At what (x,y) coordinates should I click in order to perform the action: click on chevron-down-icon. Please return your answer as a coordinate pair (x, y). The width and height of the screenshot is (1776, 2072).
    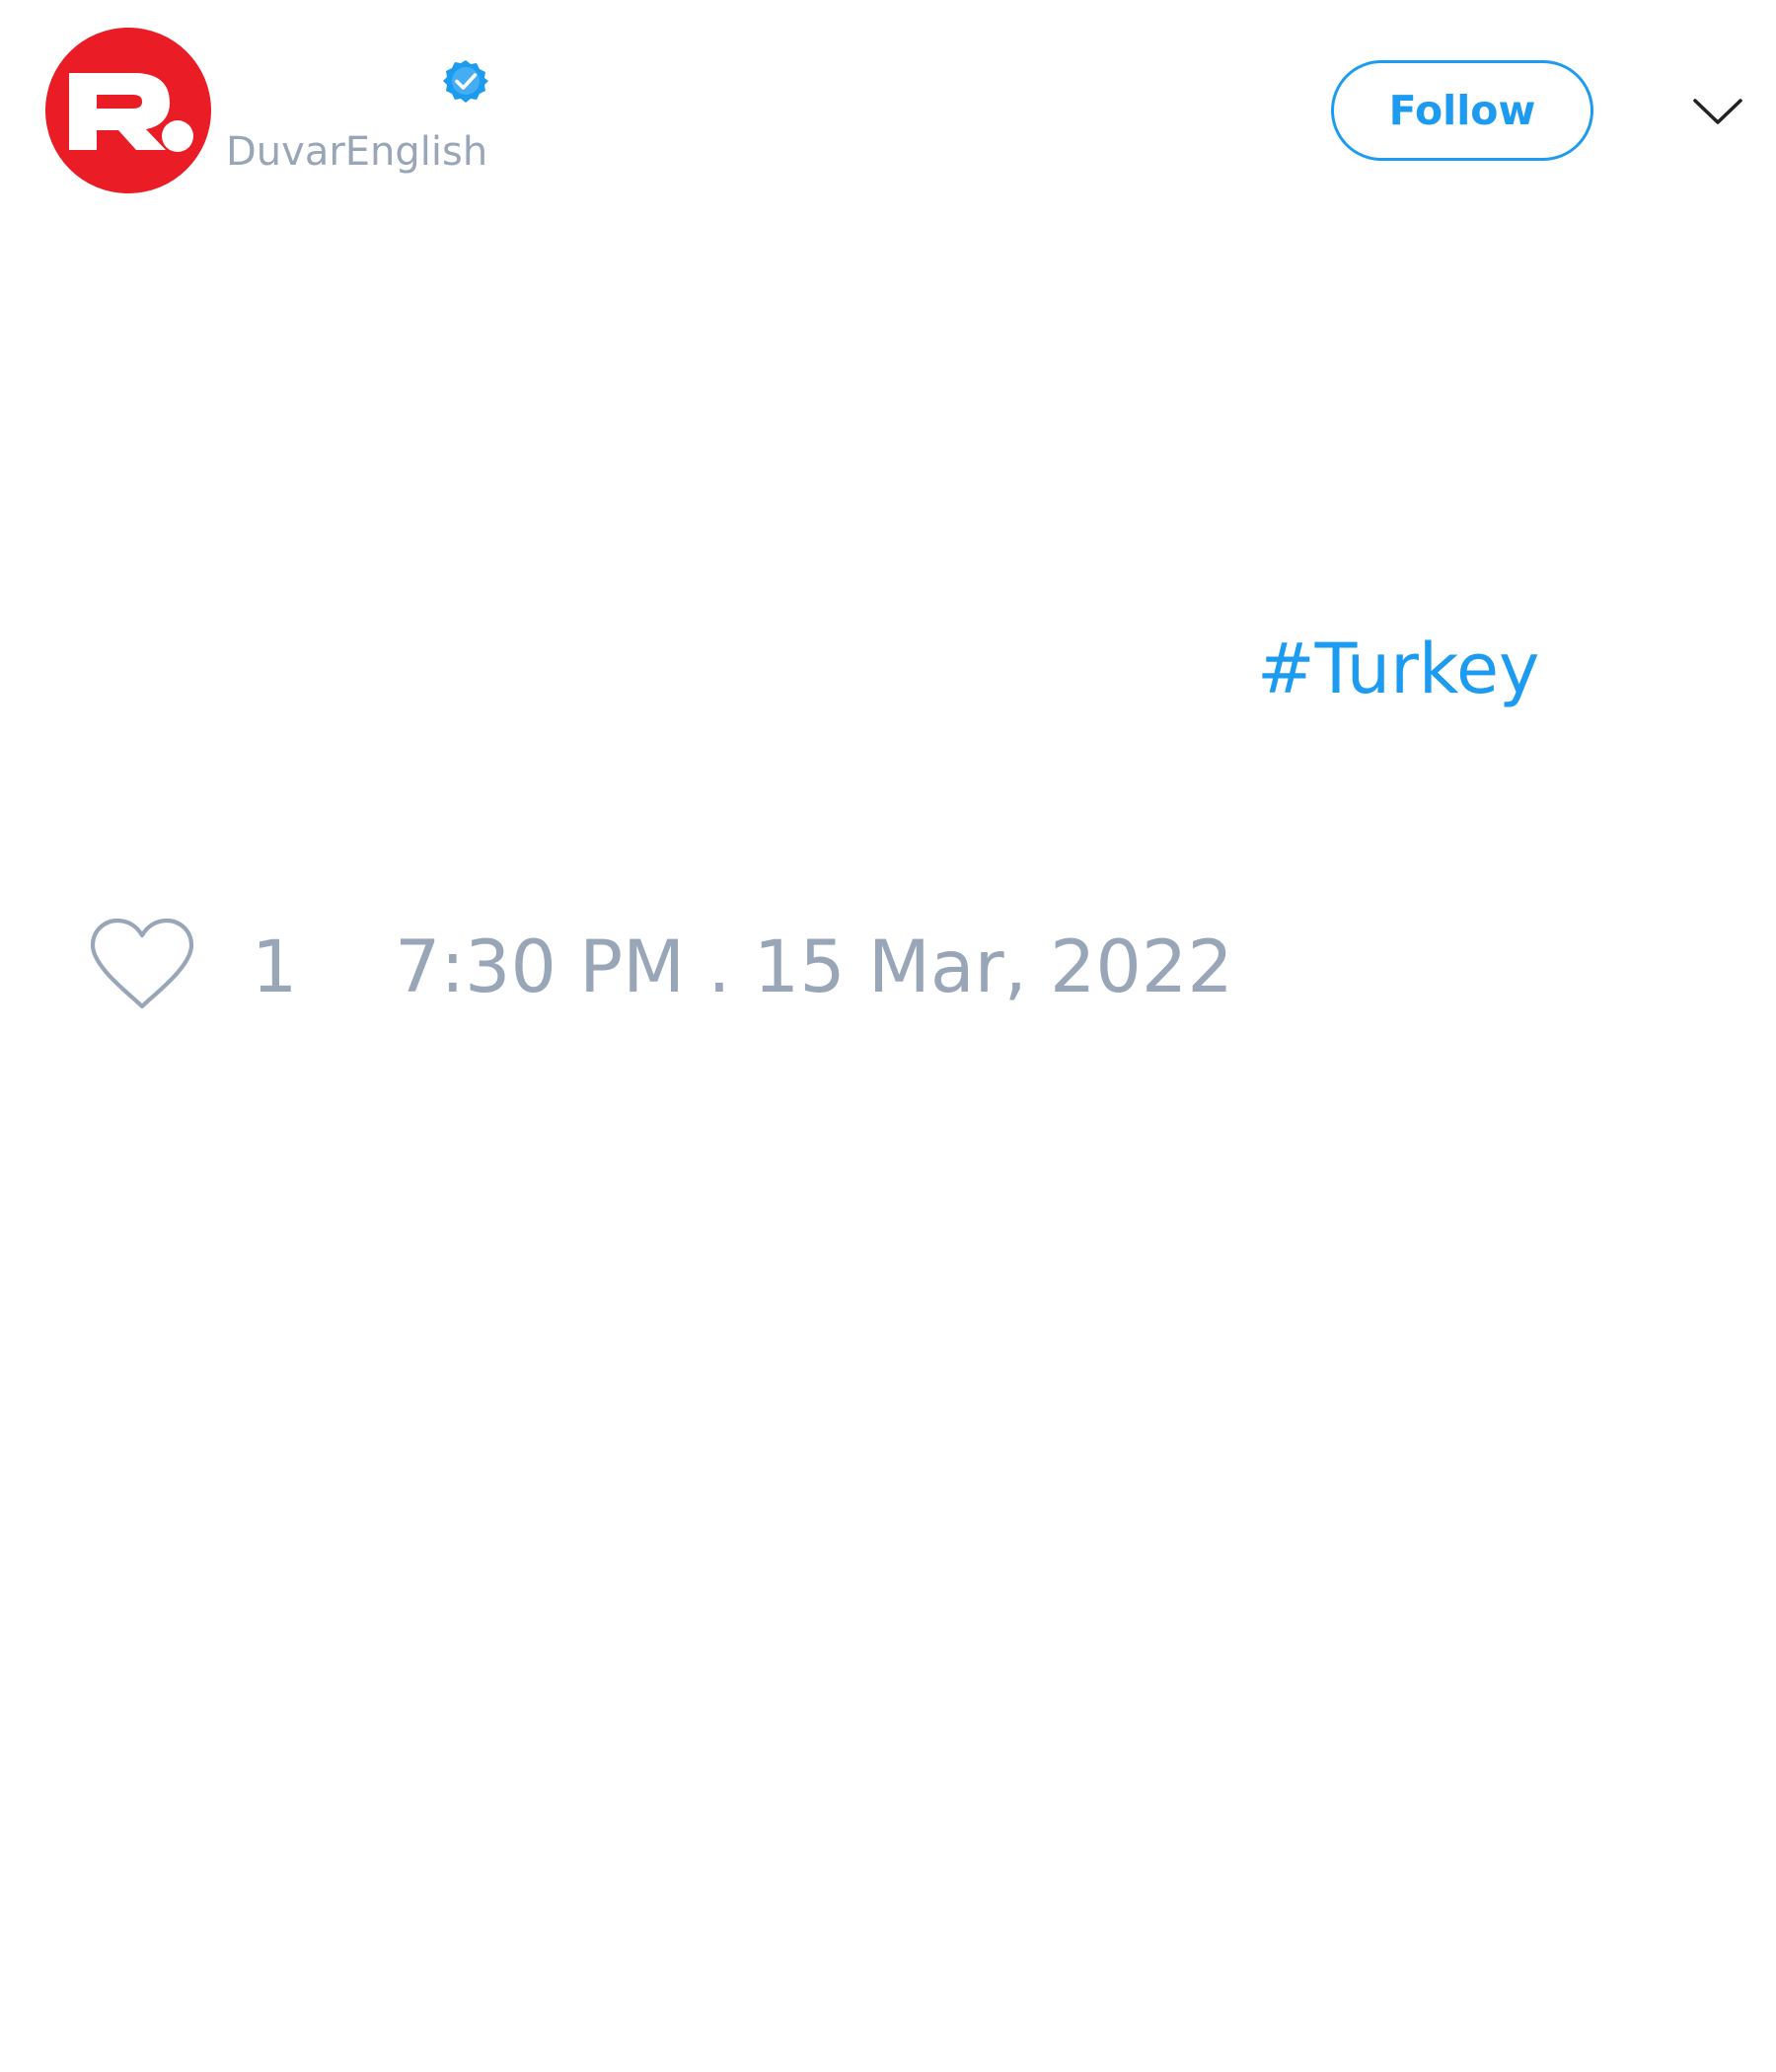
    Looking at the image, I should click on (1718, 111).